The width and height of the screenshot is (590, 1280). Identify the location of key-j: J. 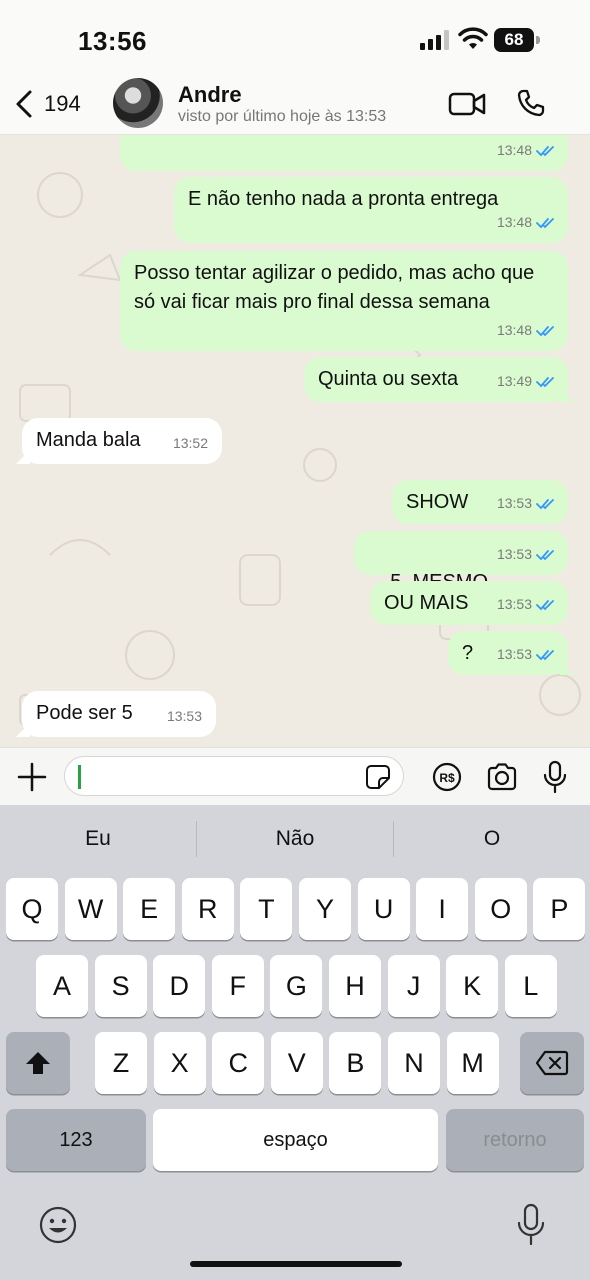
(413, 986).